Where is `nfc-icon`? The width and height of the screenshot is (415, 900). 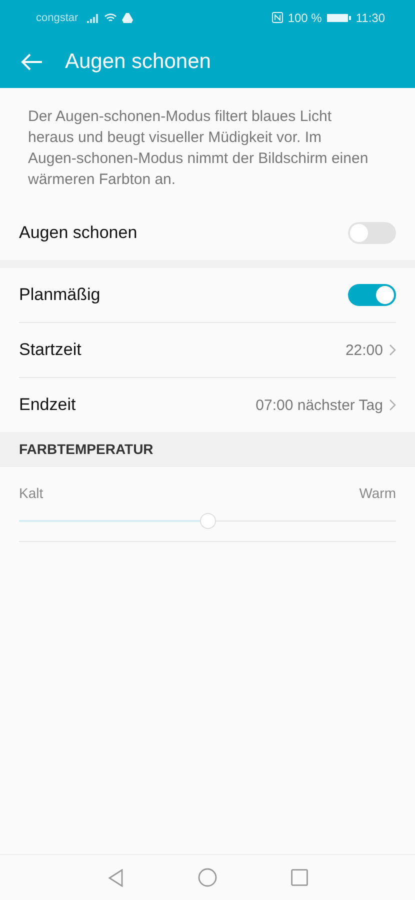 nfc-icon is located at coordinates (277, 17).